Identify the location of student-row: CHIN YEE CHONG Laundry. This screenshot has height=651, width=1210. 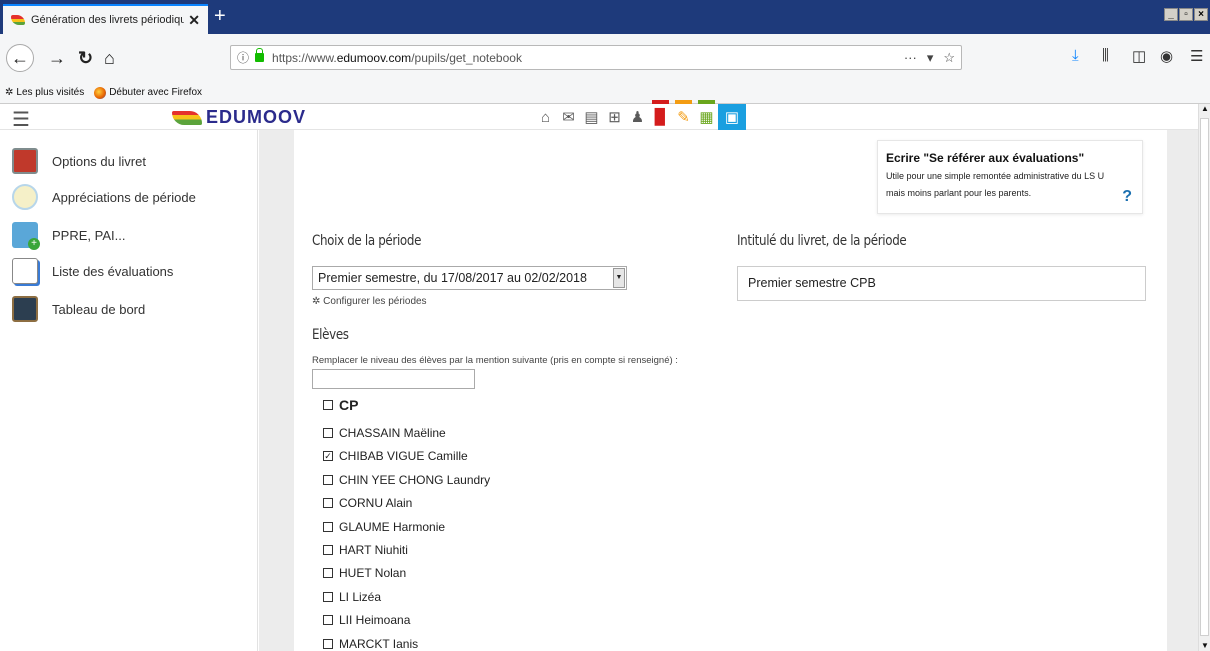
(406, 480).